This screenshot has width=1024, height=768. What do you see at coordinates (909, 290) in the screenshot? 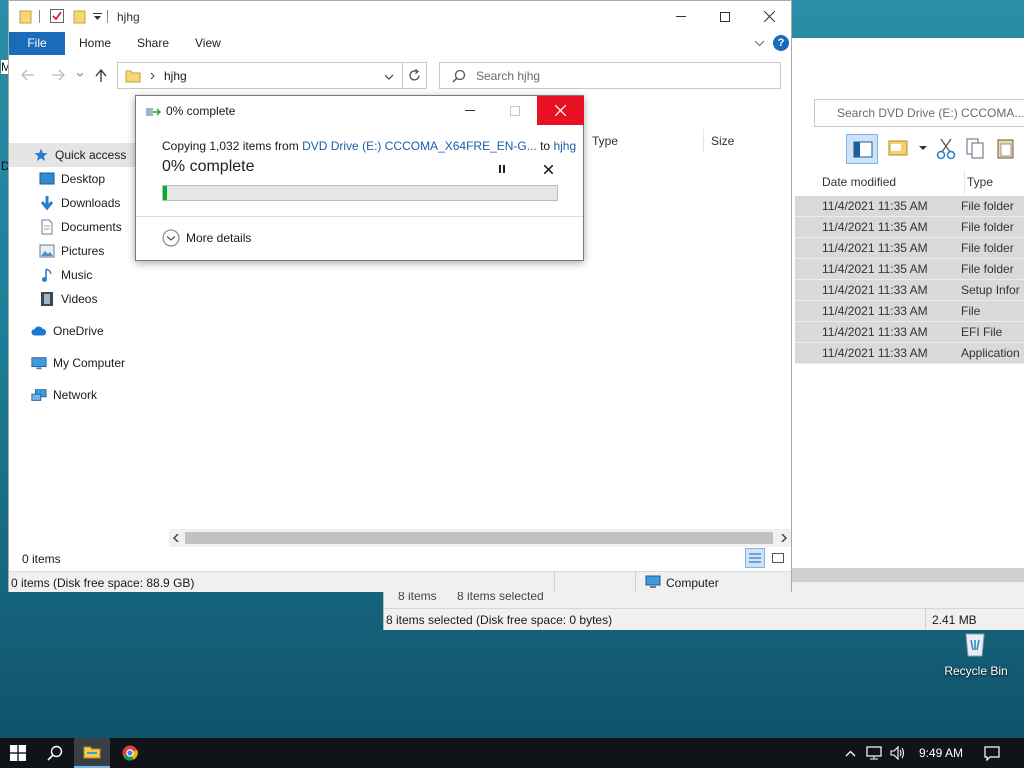
I see `table-row: 11/4/2021 11:33 AM Setup Infor` at bounding box center [909, 290].